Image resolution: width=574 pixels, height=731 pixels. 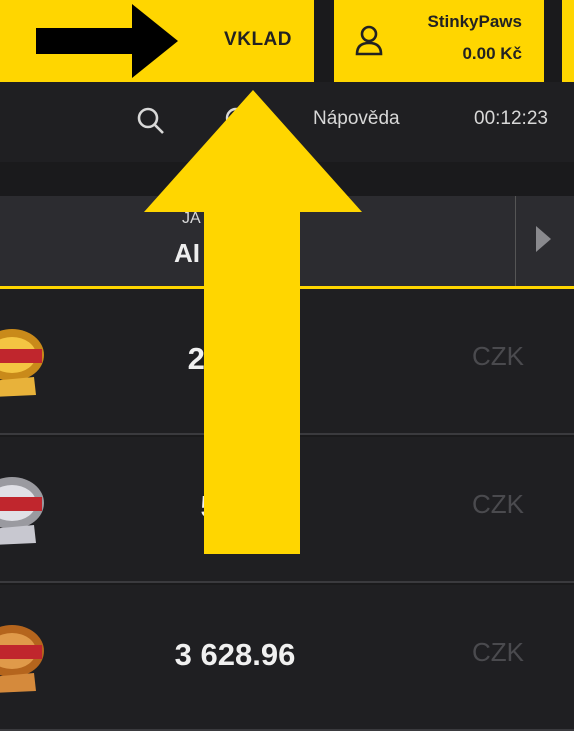 I want to click on user-icon, so click(x=369, y=40).